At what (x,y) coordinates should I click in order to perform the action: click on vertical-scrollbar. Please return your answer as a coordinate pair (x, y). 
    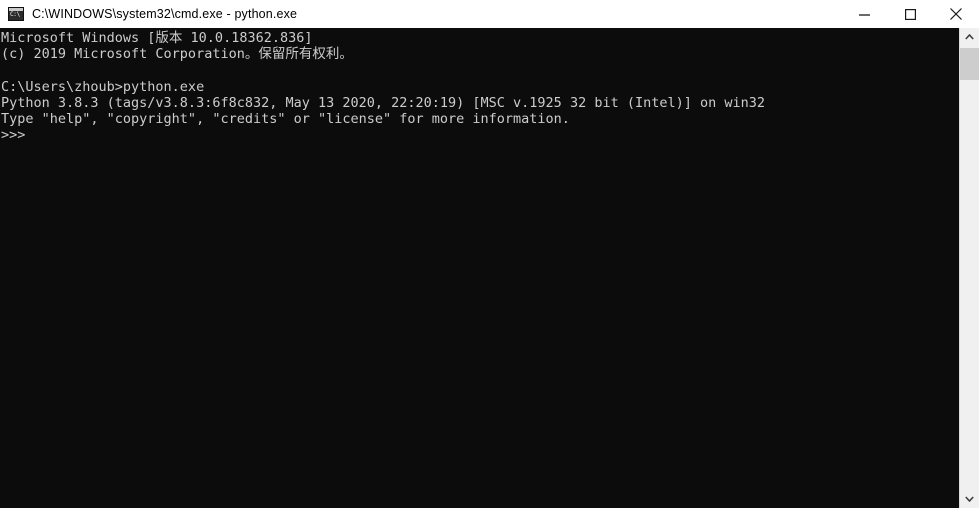
    Looking at the image, I should click on (969, 268).